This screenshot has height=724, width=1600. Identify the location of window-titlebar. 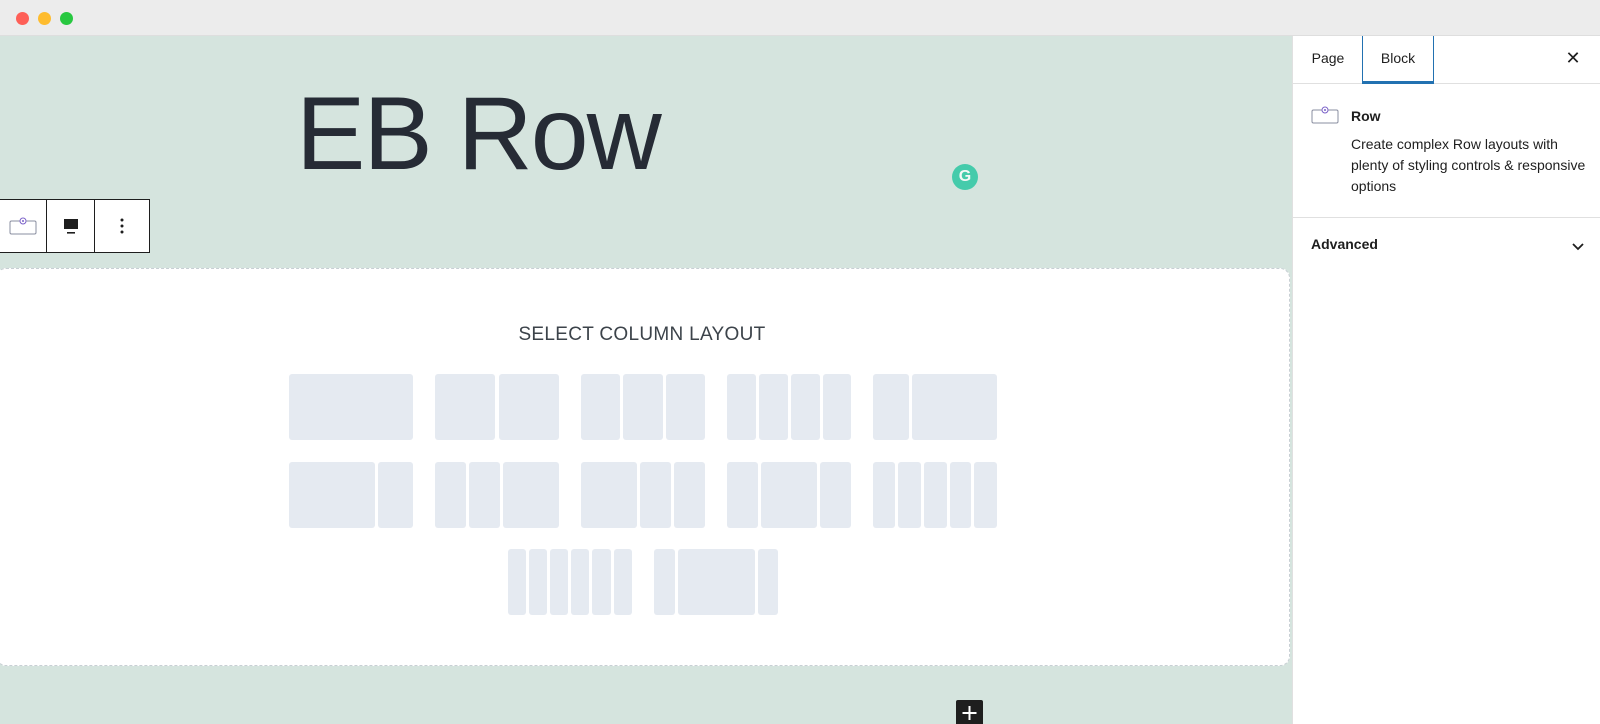
(800, 18).